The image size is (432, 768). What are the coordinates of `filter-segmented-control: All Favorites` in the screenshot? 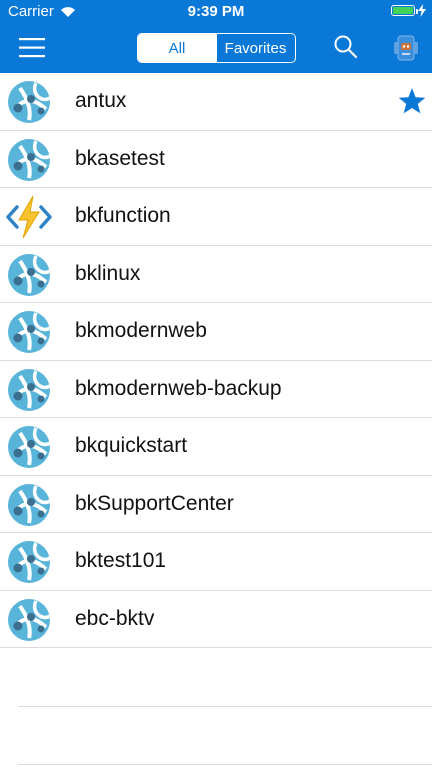 It's located at (216, 48).